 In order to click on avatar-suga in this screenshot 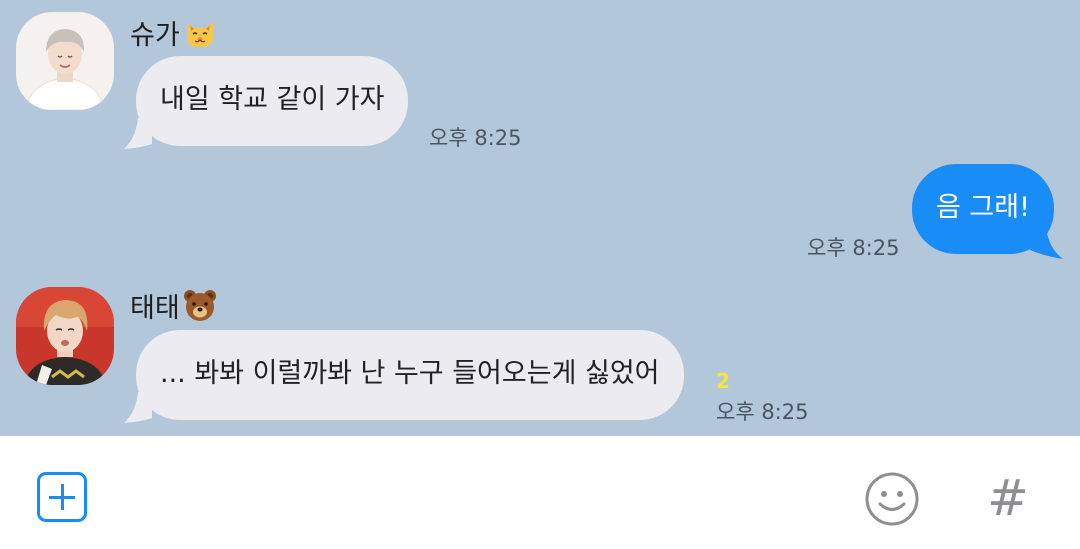, I will do `click(65, 61)`.